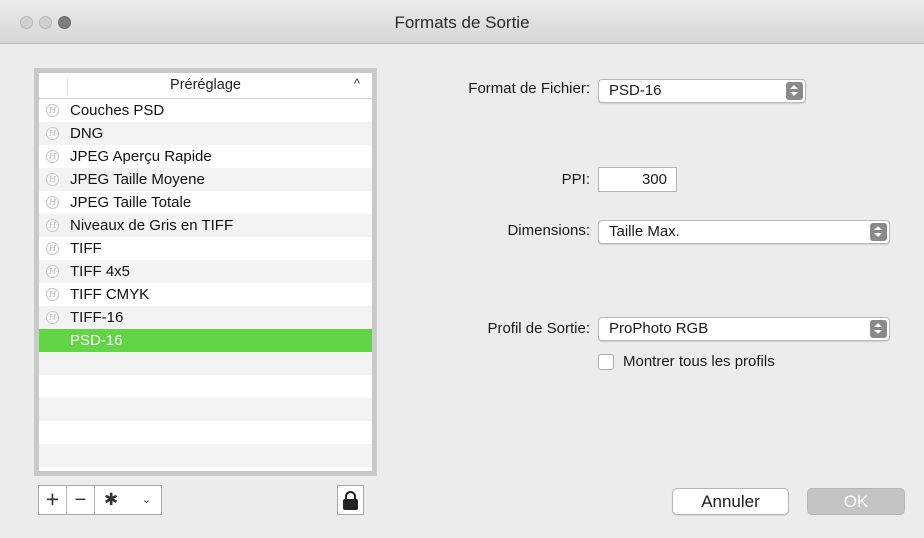 The width and height of the screenshot is (924, 538). I want to click on preset-label: TIFF 4x5, so click(100, 271).